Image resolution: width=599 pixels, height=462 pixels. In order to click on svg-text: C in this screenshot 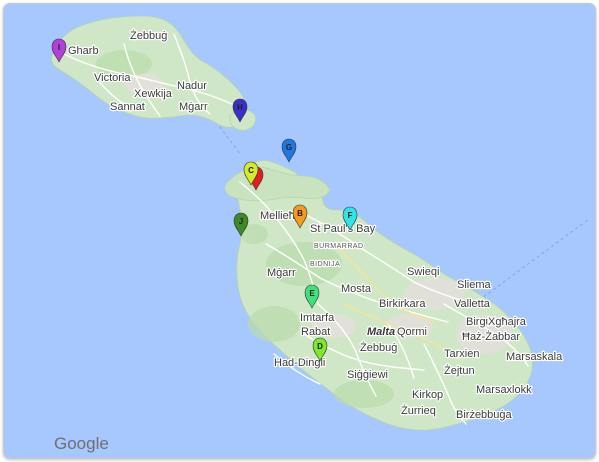, I will do `click(251, 170)`.